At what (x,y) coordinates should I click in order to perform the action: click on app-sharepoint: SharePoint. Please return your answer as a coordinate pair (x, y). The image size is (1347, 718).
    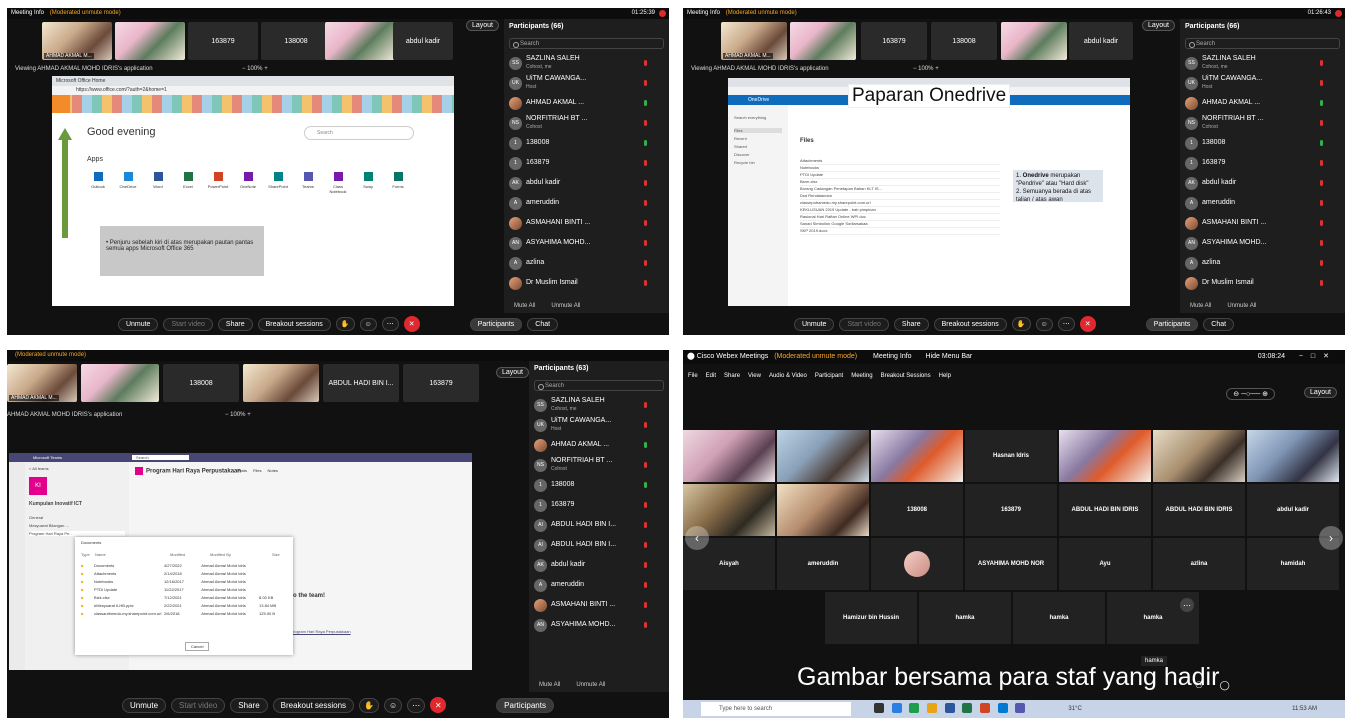
    Looking at the image, I should click on (278, 183).